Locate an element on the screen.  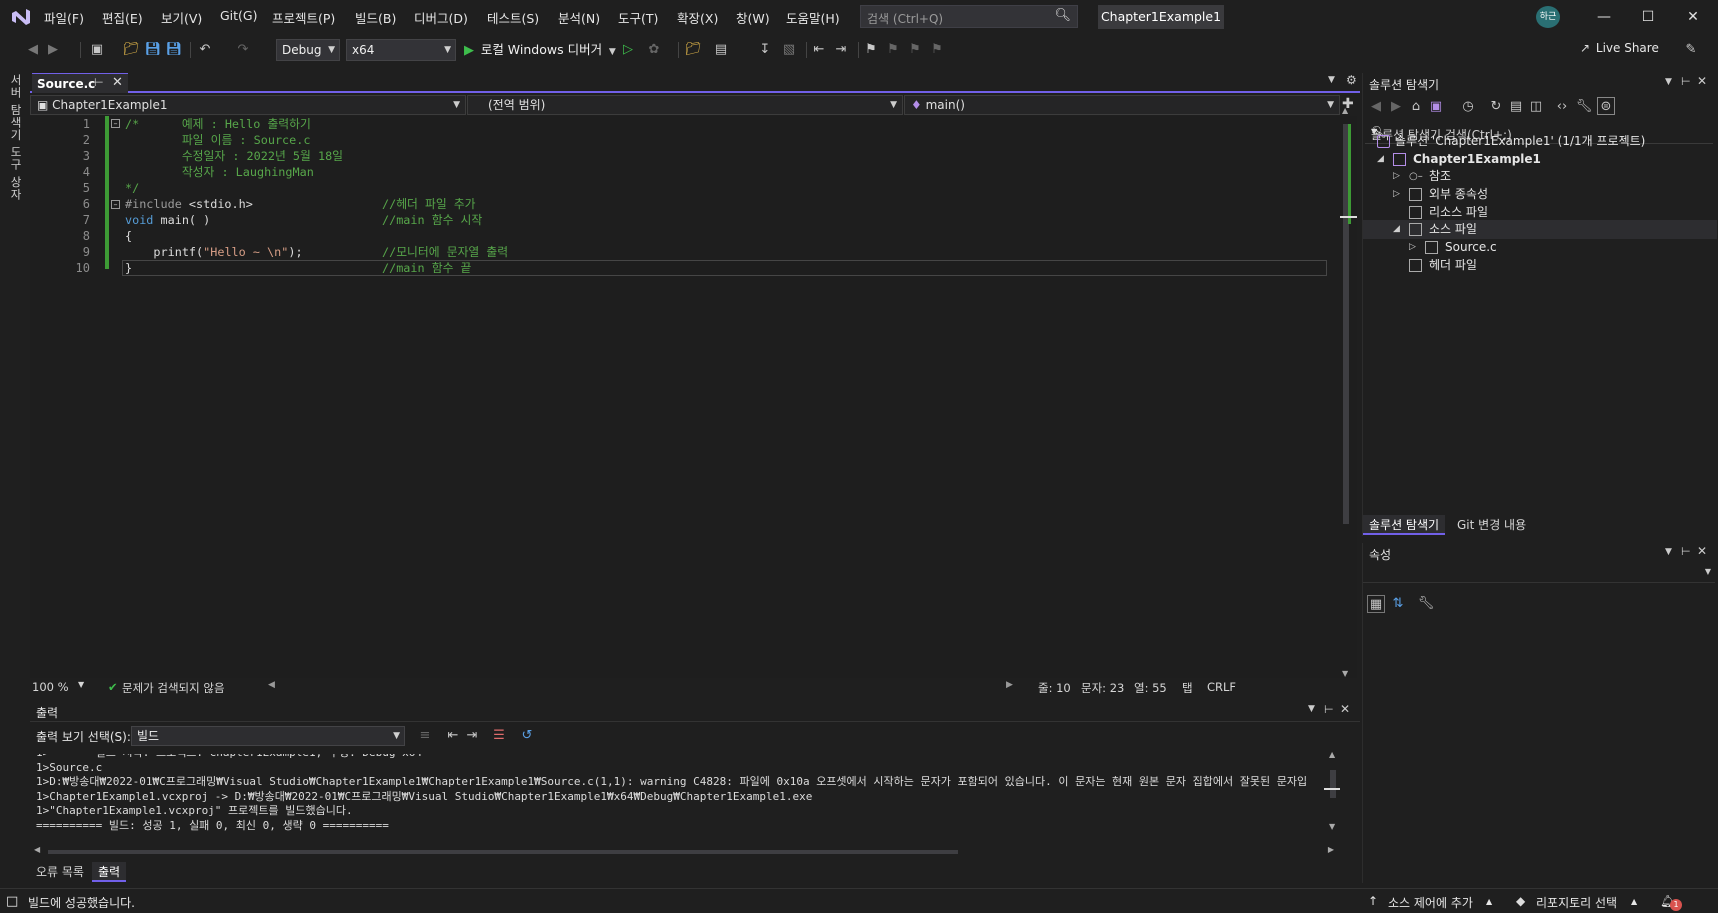
home-icon: ⌂ is located at coordinates (1416, 107).